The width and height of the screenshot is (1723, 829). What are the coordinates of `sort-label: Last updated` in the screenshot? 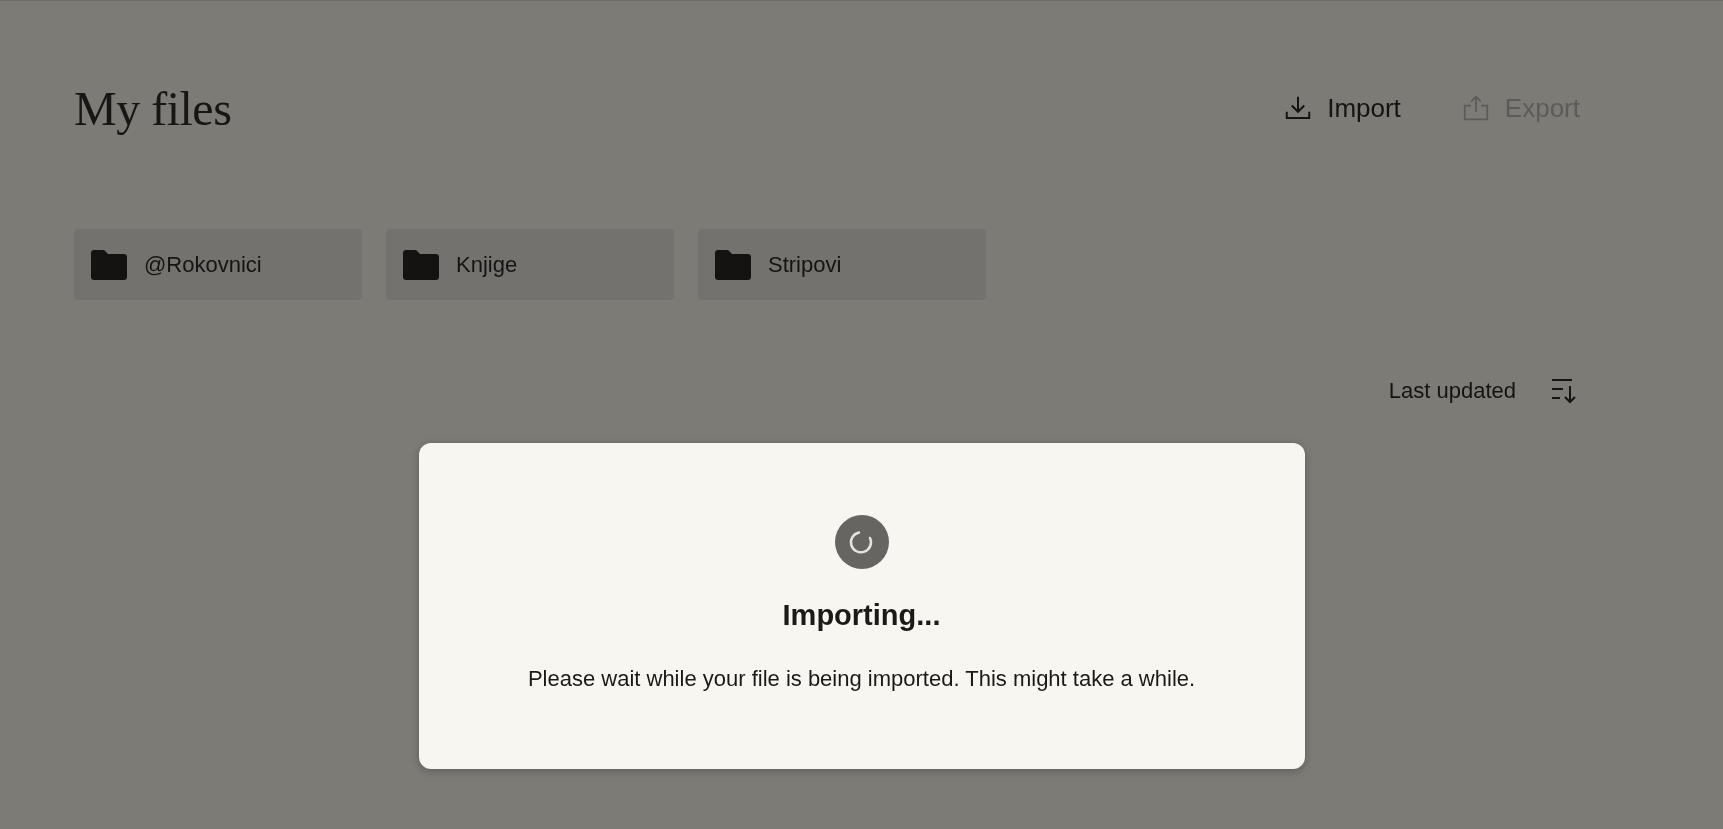 It's located at (1452, 391).